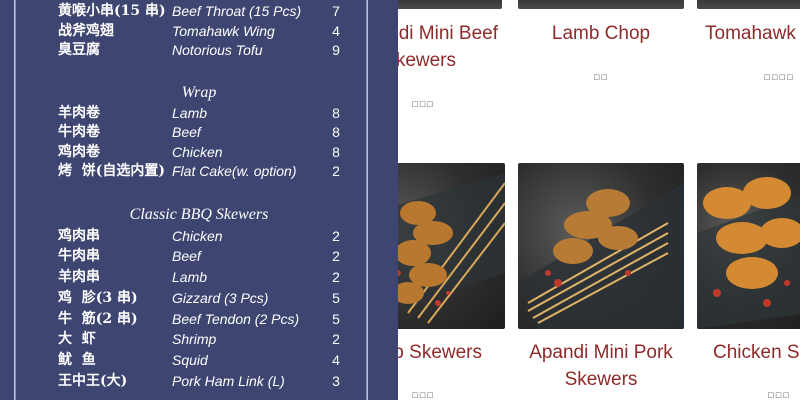 This screenshot has height=400, width=800. I want to click on menu-item: 鱿 鱼 Squid 4, so click(199, 360).